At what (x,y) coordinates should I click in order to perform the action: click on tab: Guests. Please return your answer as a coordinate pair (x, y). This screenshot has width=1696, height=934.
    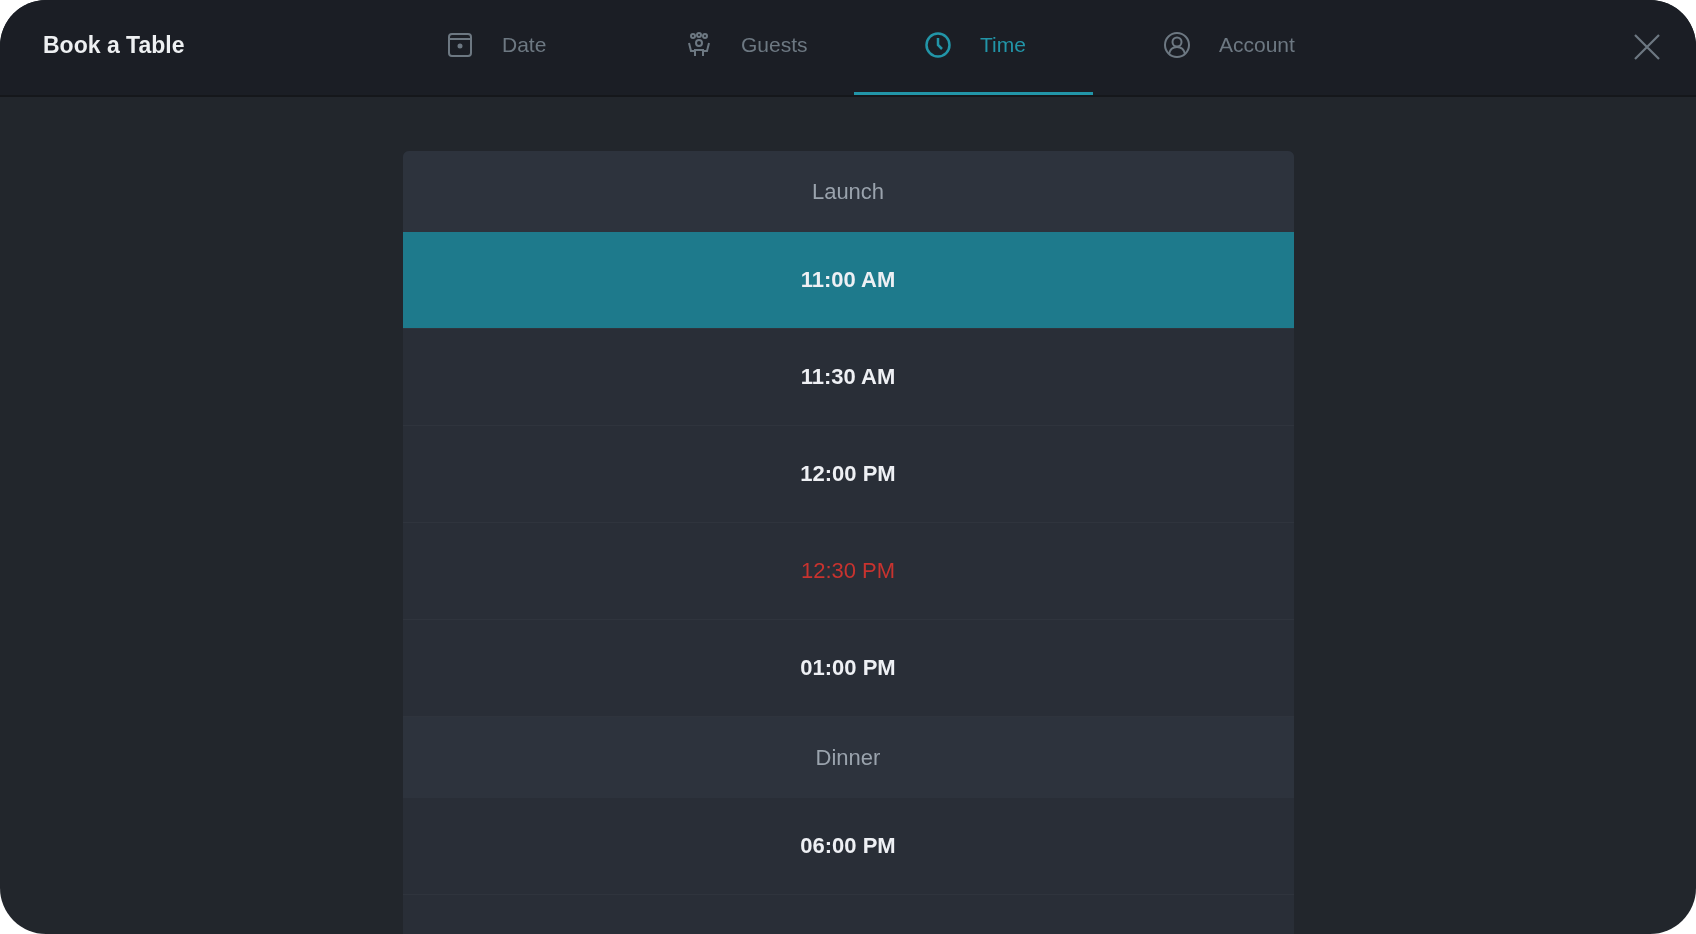
    Looking at the image, I should click on (734, 47).